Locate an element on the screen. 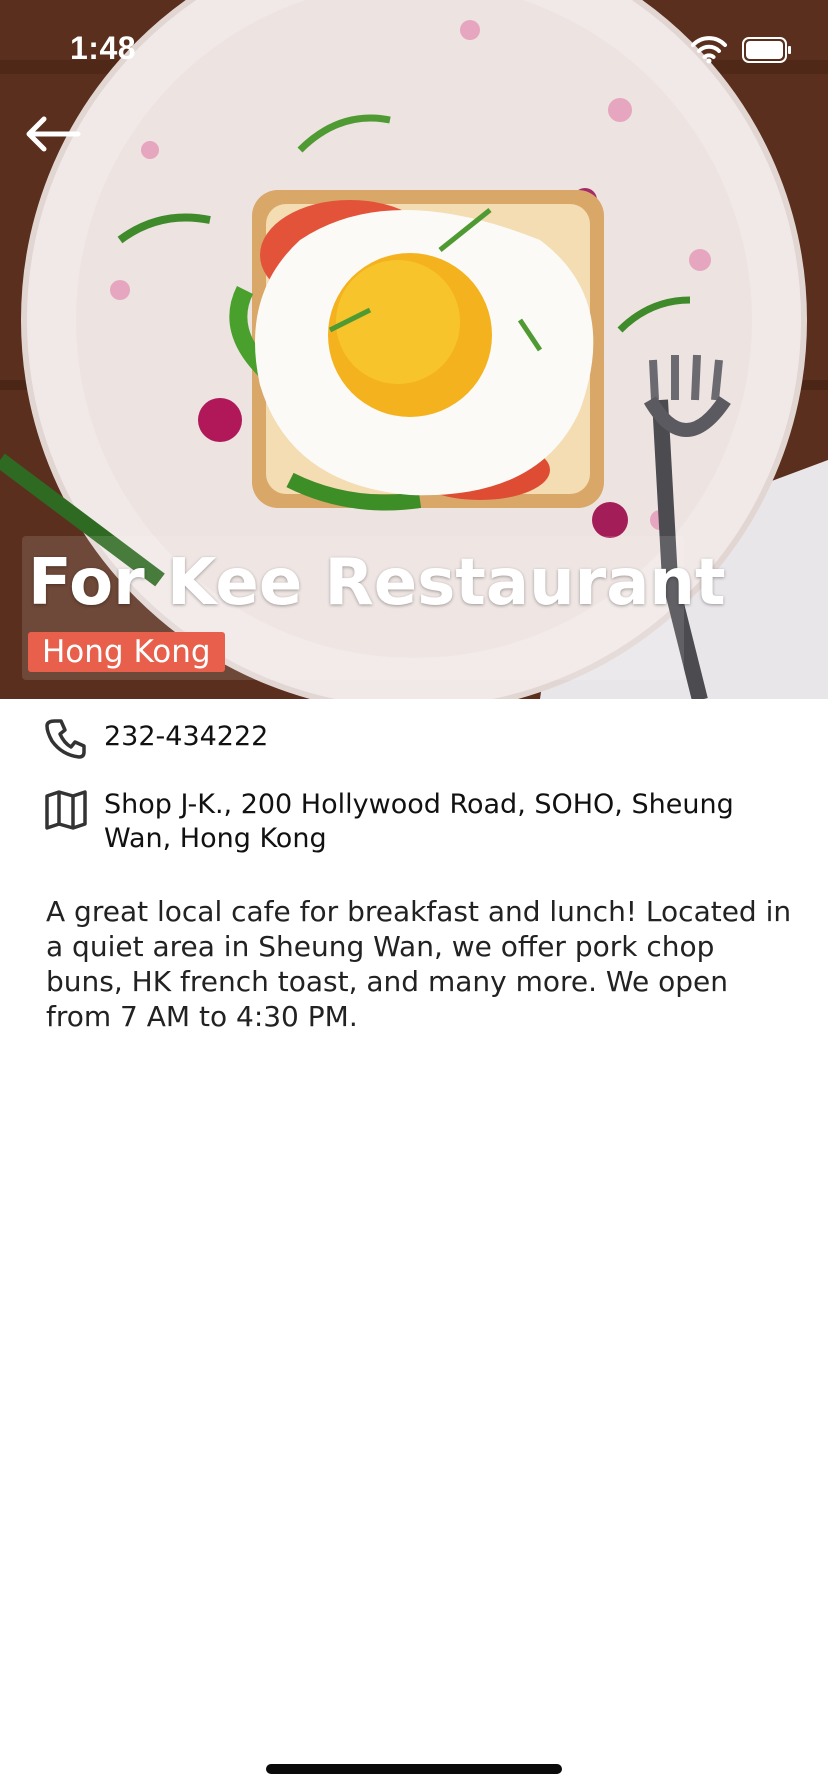  phone-row: 232-434222 is located at coordinates (156, 738).